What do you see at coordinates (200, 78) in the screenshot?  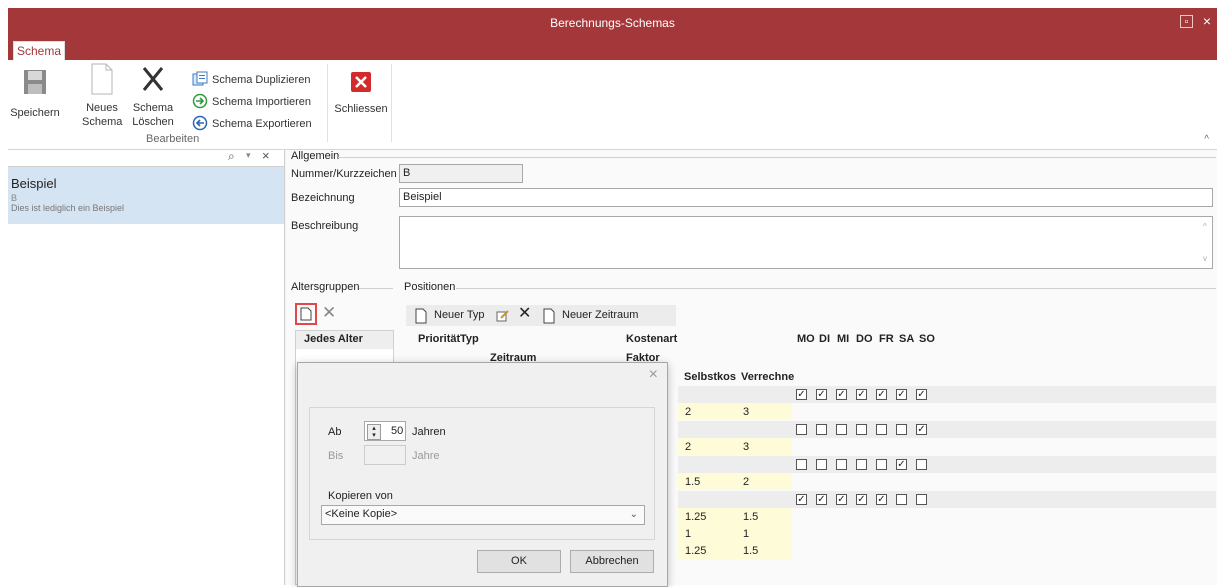 I see `duplicate-icon` at bounding box center [200, 78].